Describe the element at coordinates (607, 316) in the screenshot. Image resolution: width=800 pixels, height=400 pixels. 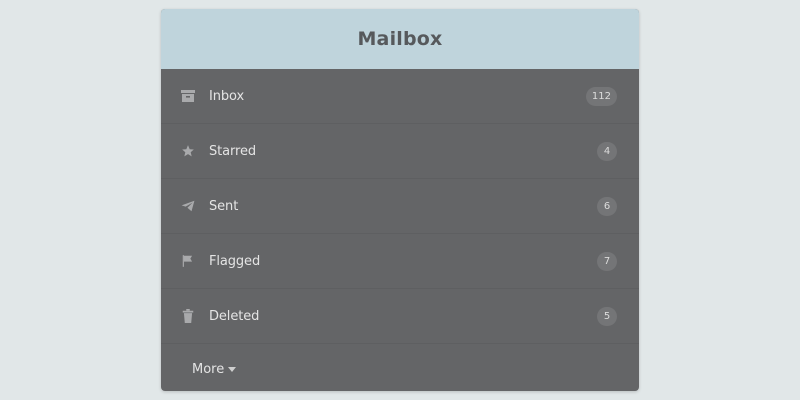
I see `count-badge: 5` at that location.